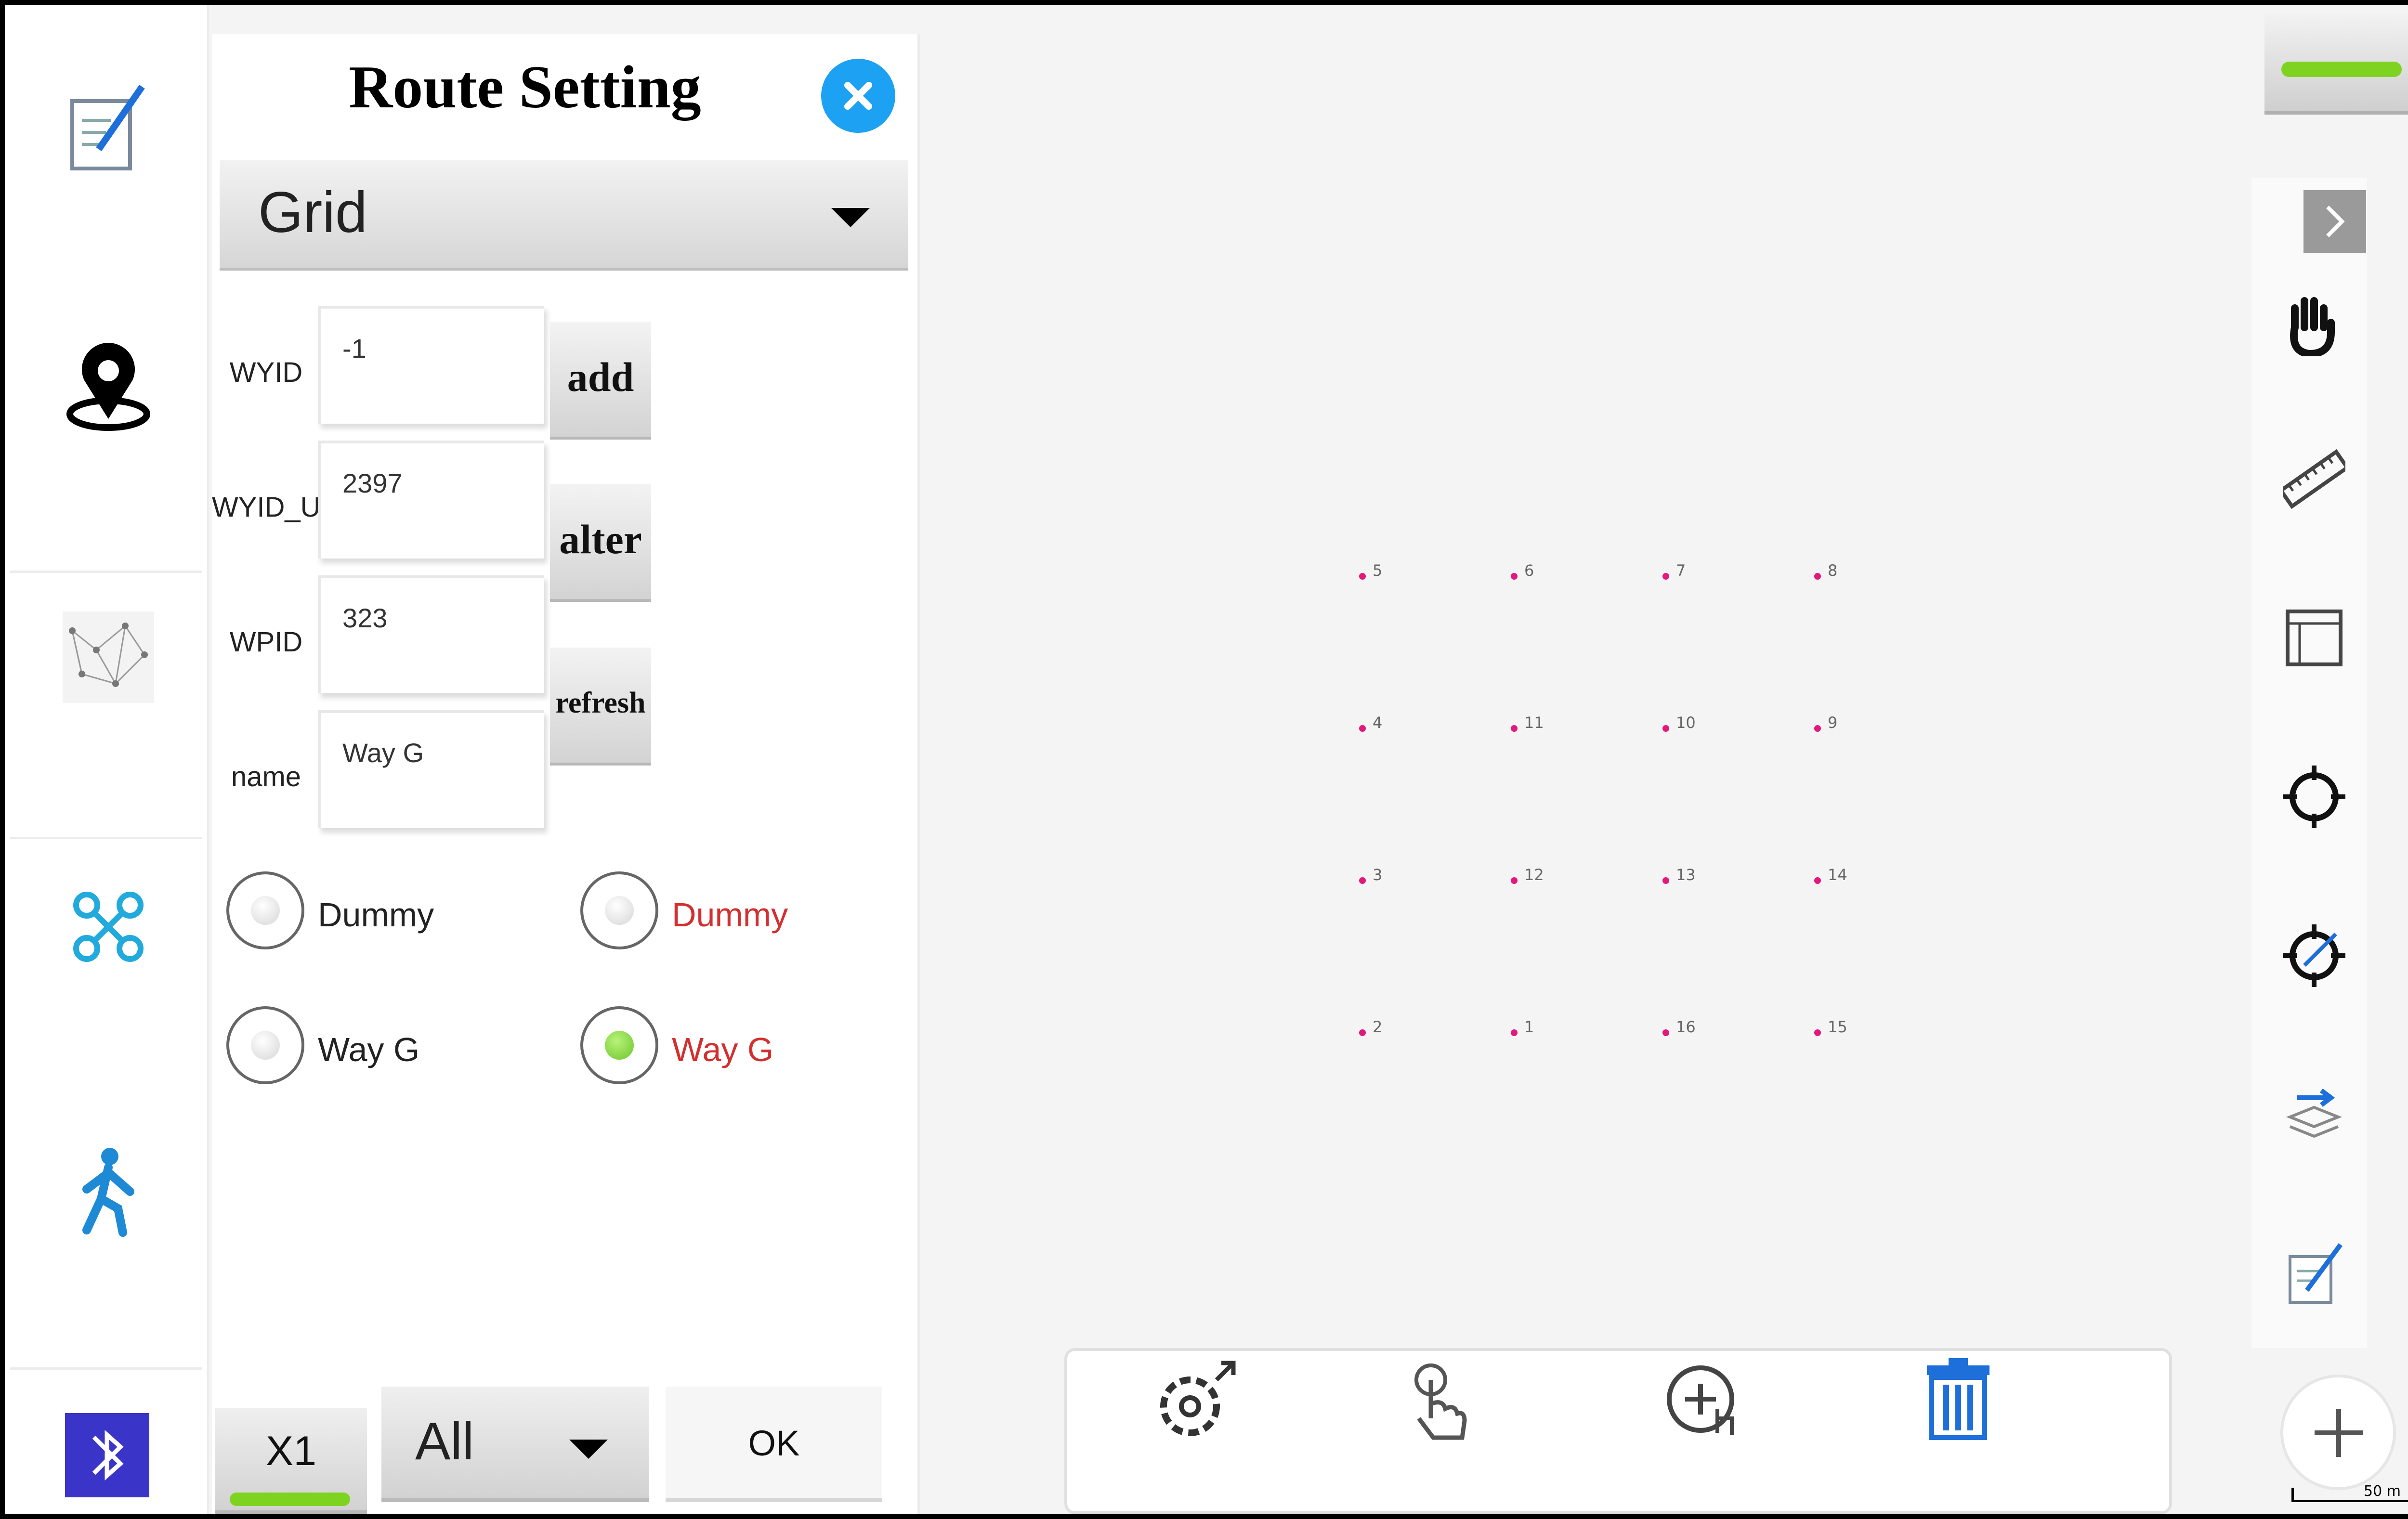 The height and width of the screenshot is (1519, 2408). What do you see at coordinates (1681, 571) in the screenshot?
I see `waypoint-label: 7` at bounding box center [1681, 571].